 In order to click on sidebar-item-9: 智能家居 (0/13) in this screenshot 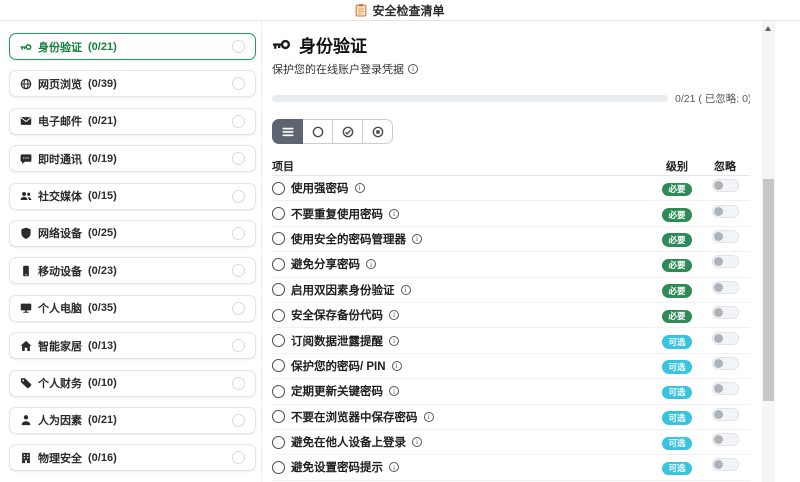, I will do `click(132, 346)`.